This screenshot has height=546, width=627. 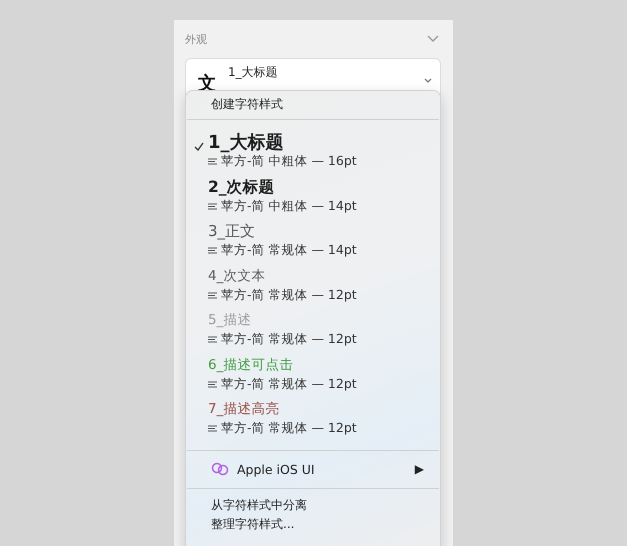 I want to click on style-item: 6_描述可点击 苹方-简 常规体 — 12pt, so click(x=313, y=376).